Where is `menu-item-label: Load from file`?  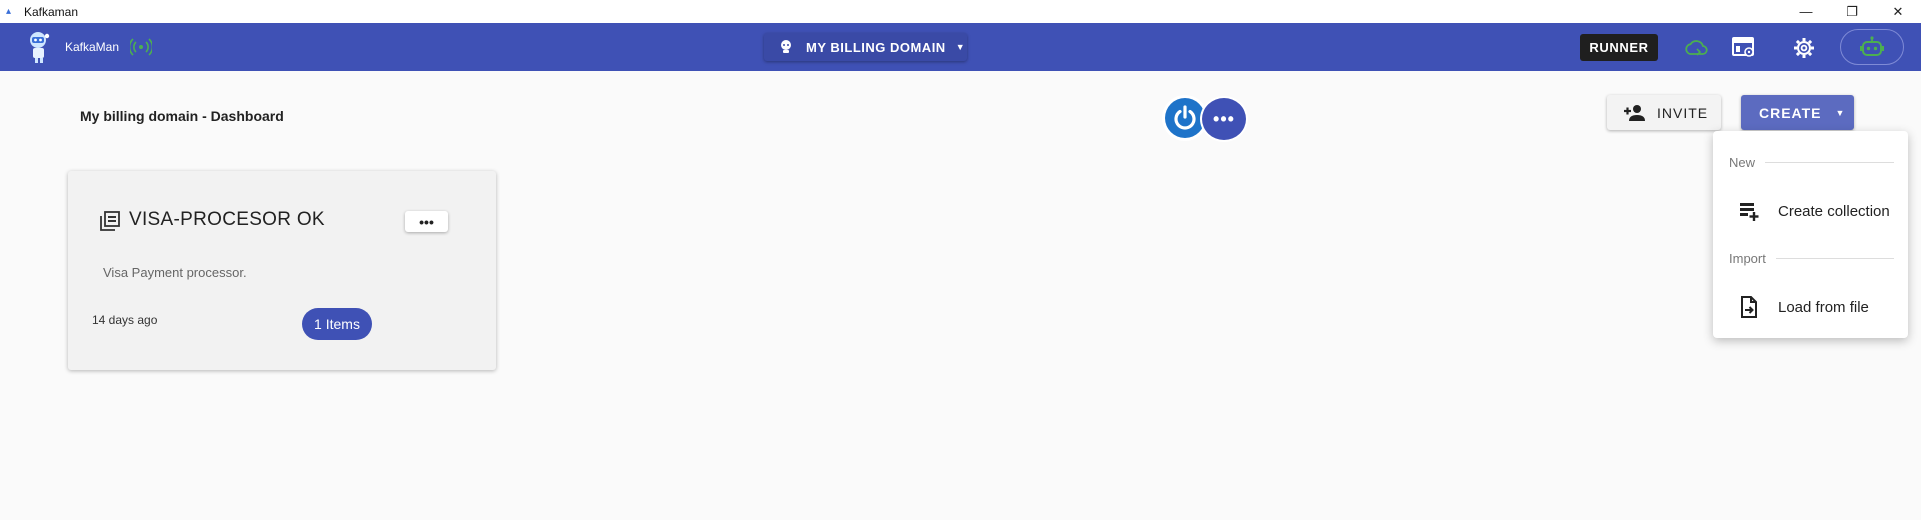
menu-item-label: Load from file is located at coordinates (1823, 307).